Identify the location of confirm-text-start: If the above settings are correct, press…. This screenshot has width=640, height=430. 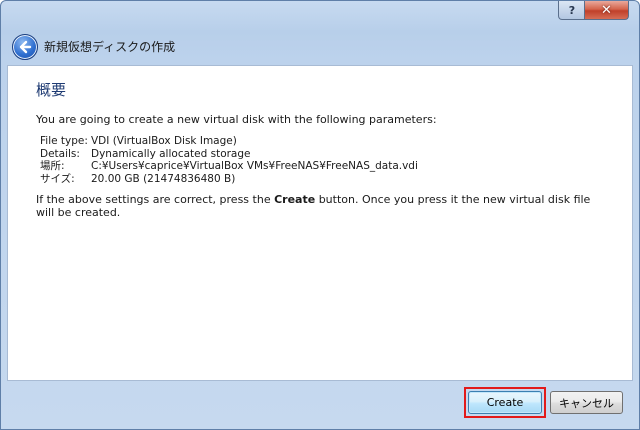
(155, 199).